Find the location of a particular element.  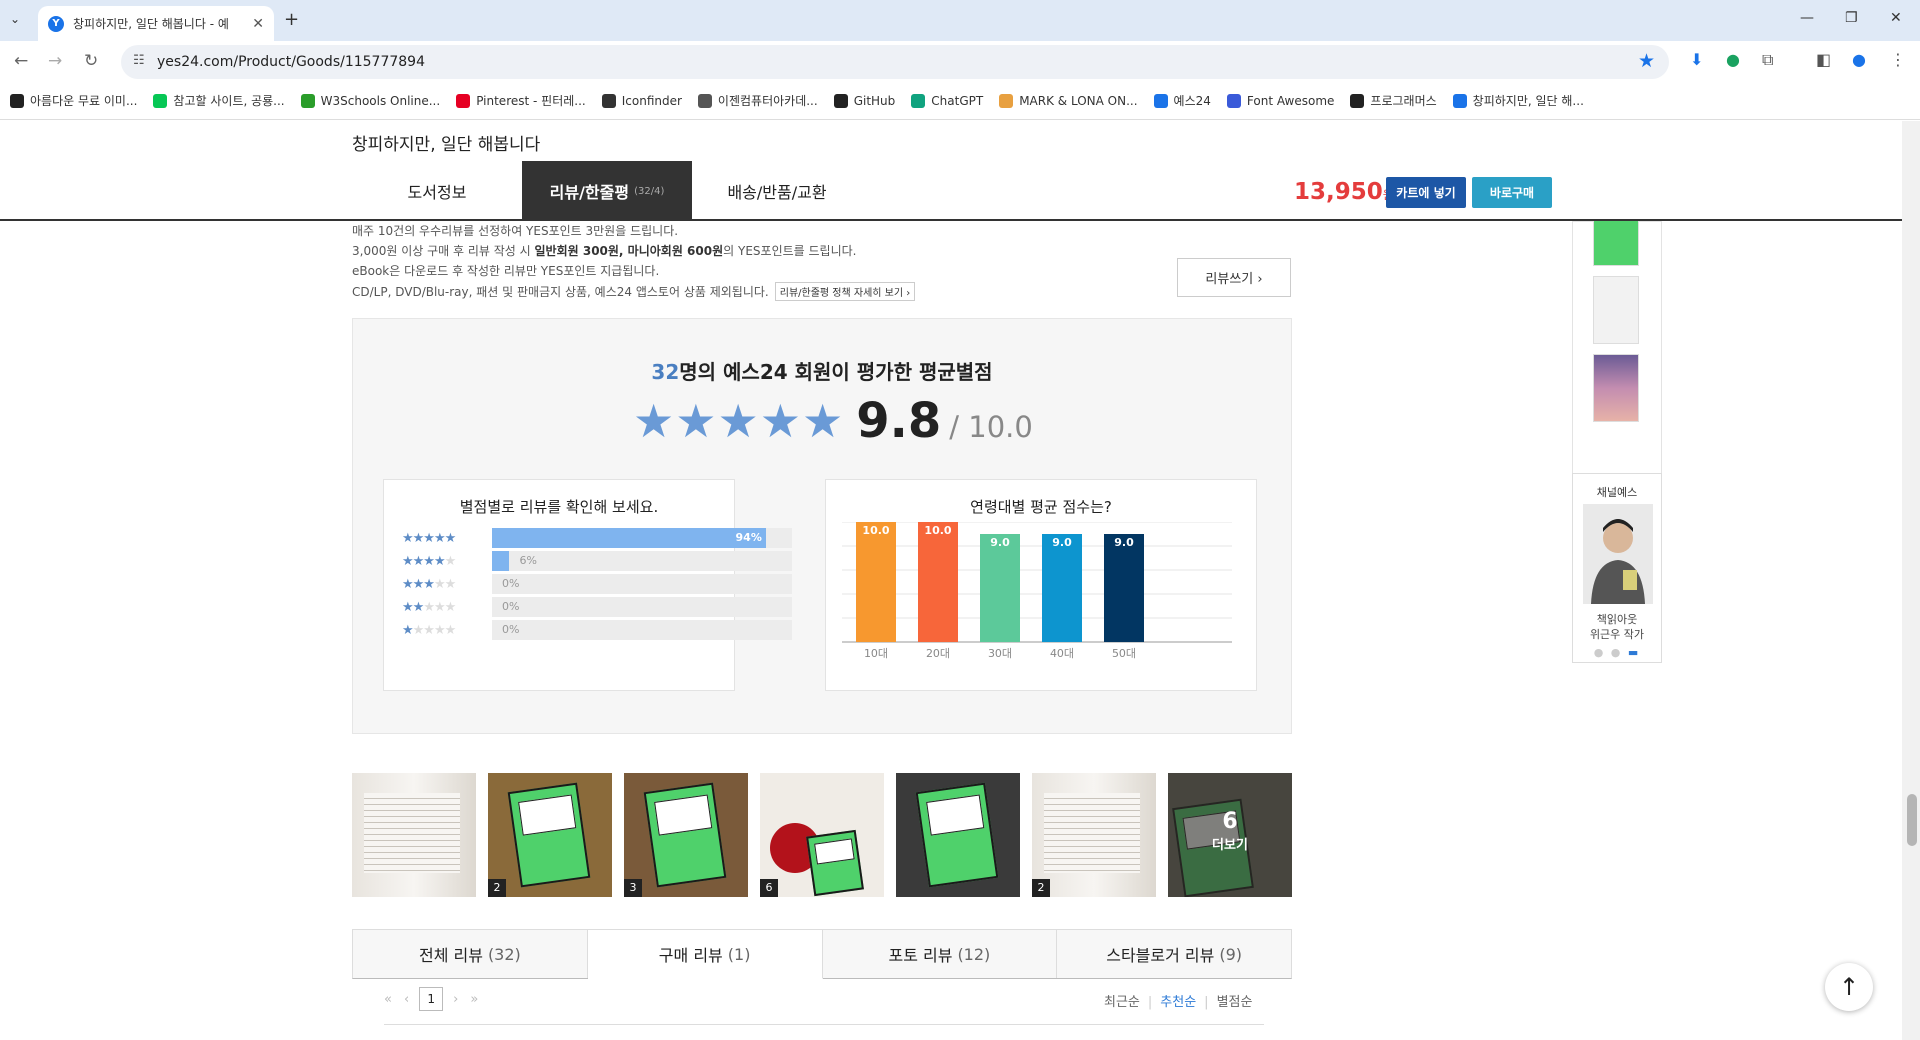

add-to-cart-button: 카트에 넣기 is located at coordinates (1426, 192).